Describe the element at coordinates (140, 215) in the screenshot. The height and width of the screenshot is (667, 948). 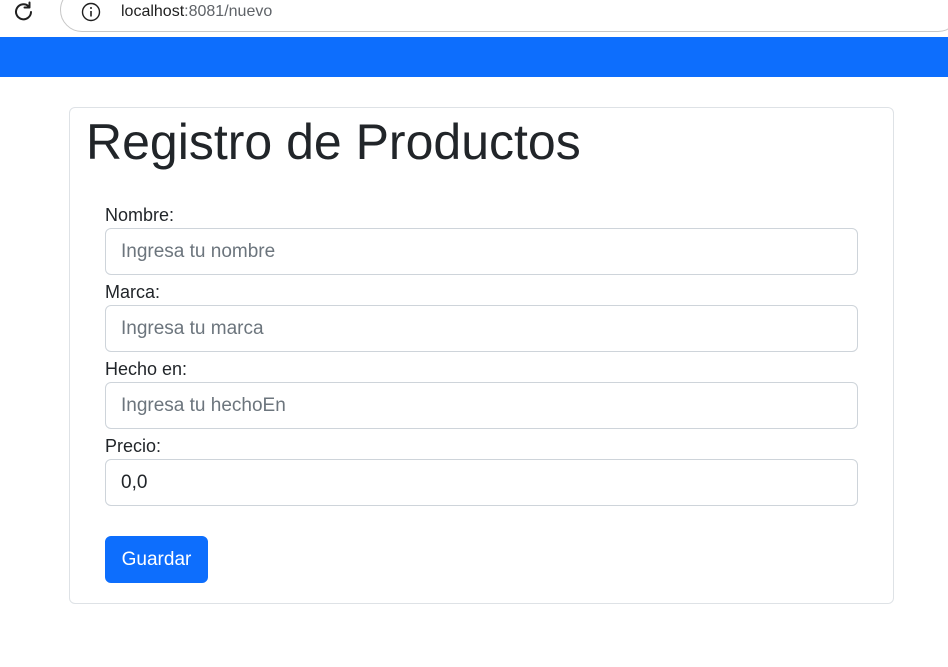
I see `nombre-label: Nombre:` at that location.